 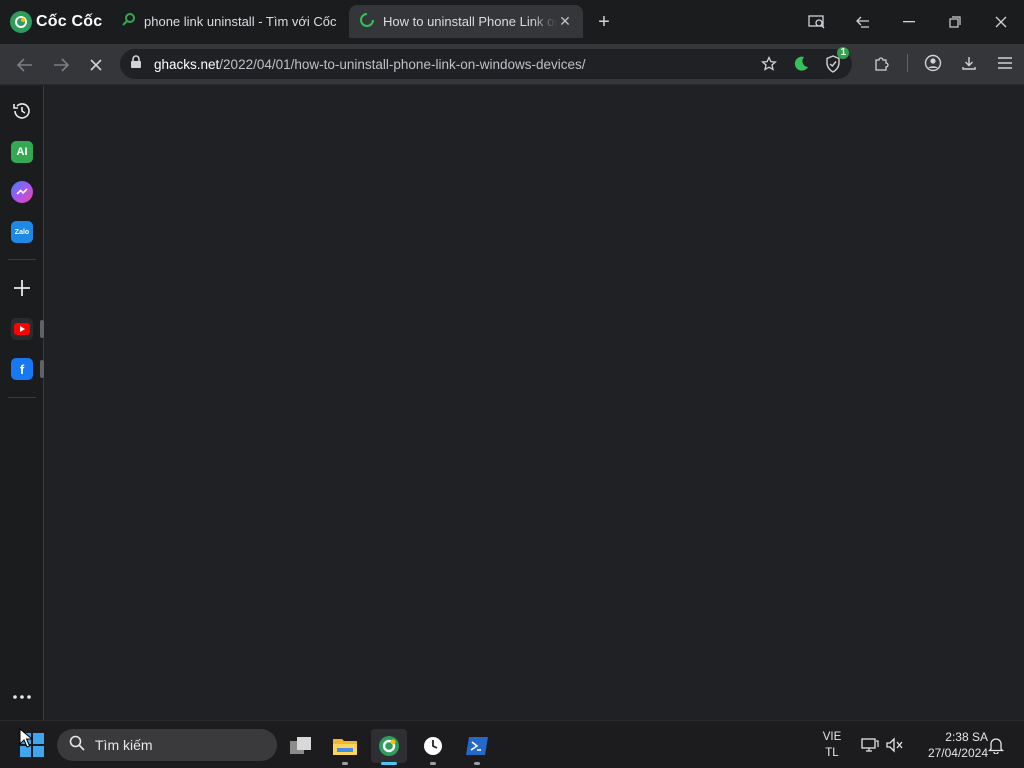 I want to click on windows-taskbar: Tìm kiếm VIE TL 2:38 SA 27/04/2024, so click(x=512, y=744).